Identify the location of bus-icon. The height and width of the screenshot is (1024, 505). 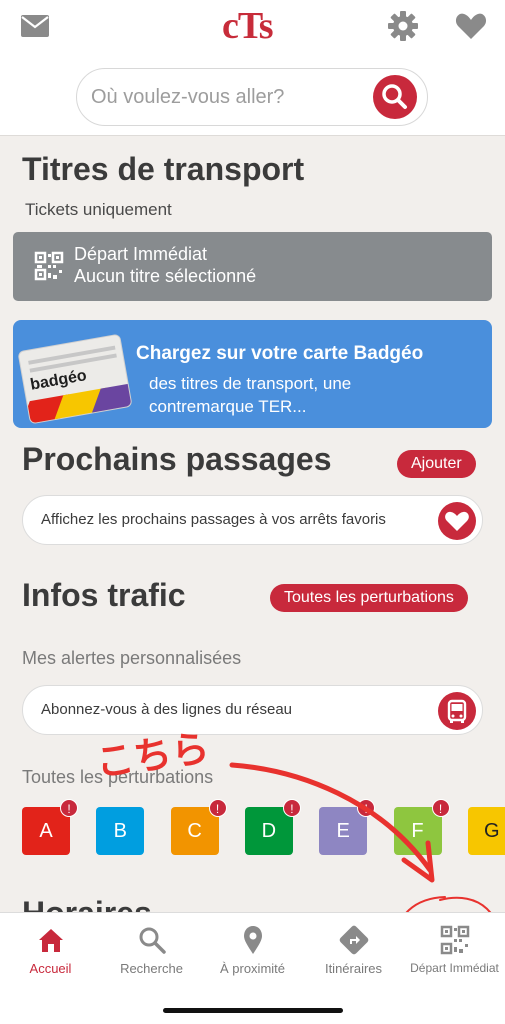
(457, 711).